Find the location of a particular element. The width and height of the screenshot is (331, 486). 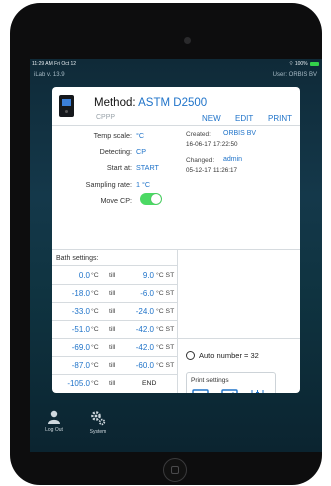

bath-to-value: -60.0 is located at coordinates (145, 365).